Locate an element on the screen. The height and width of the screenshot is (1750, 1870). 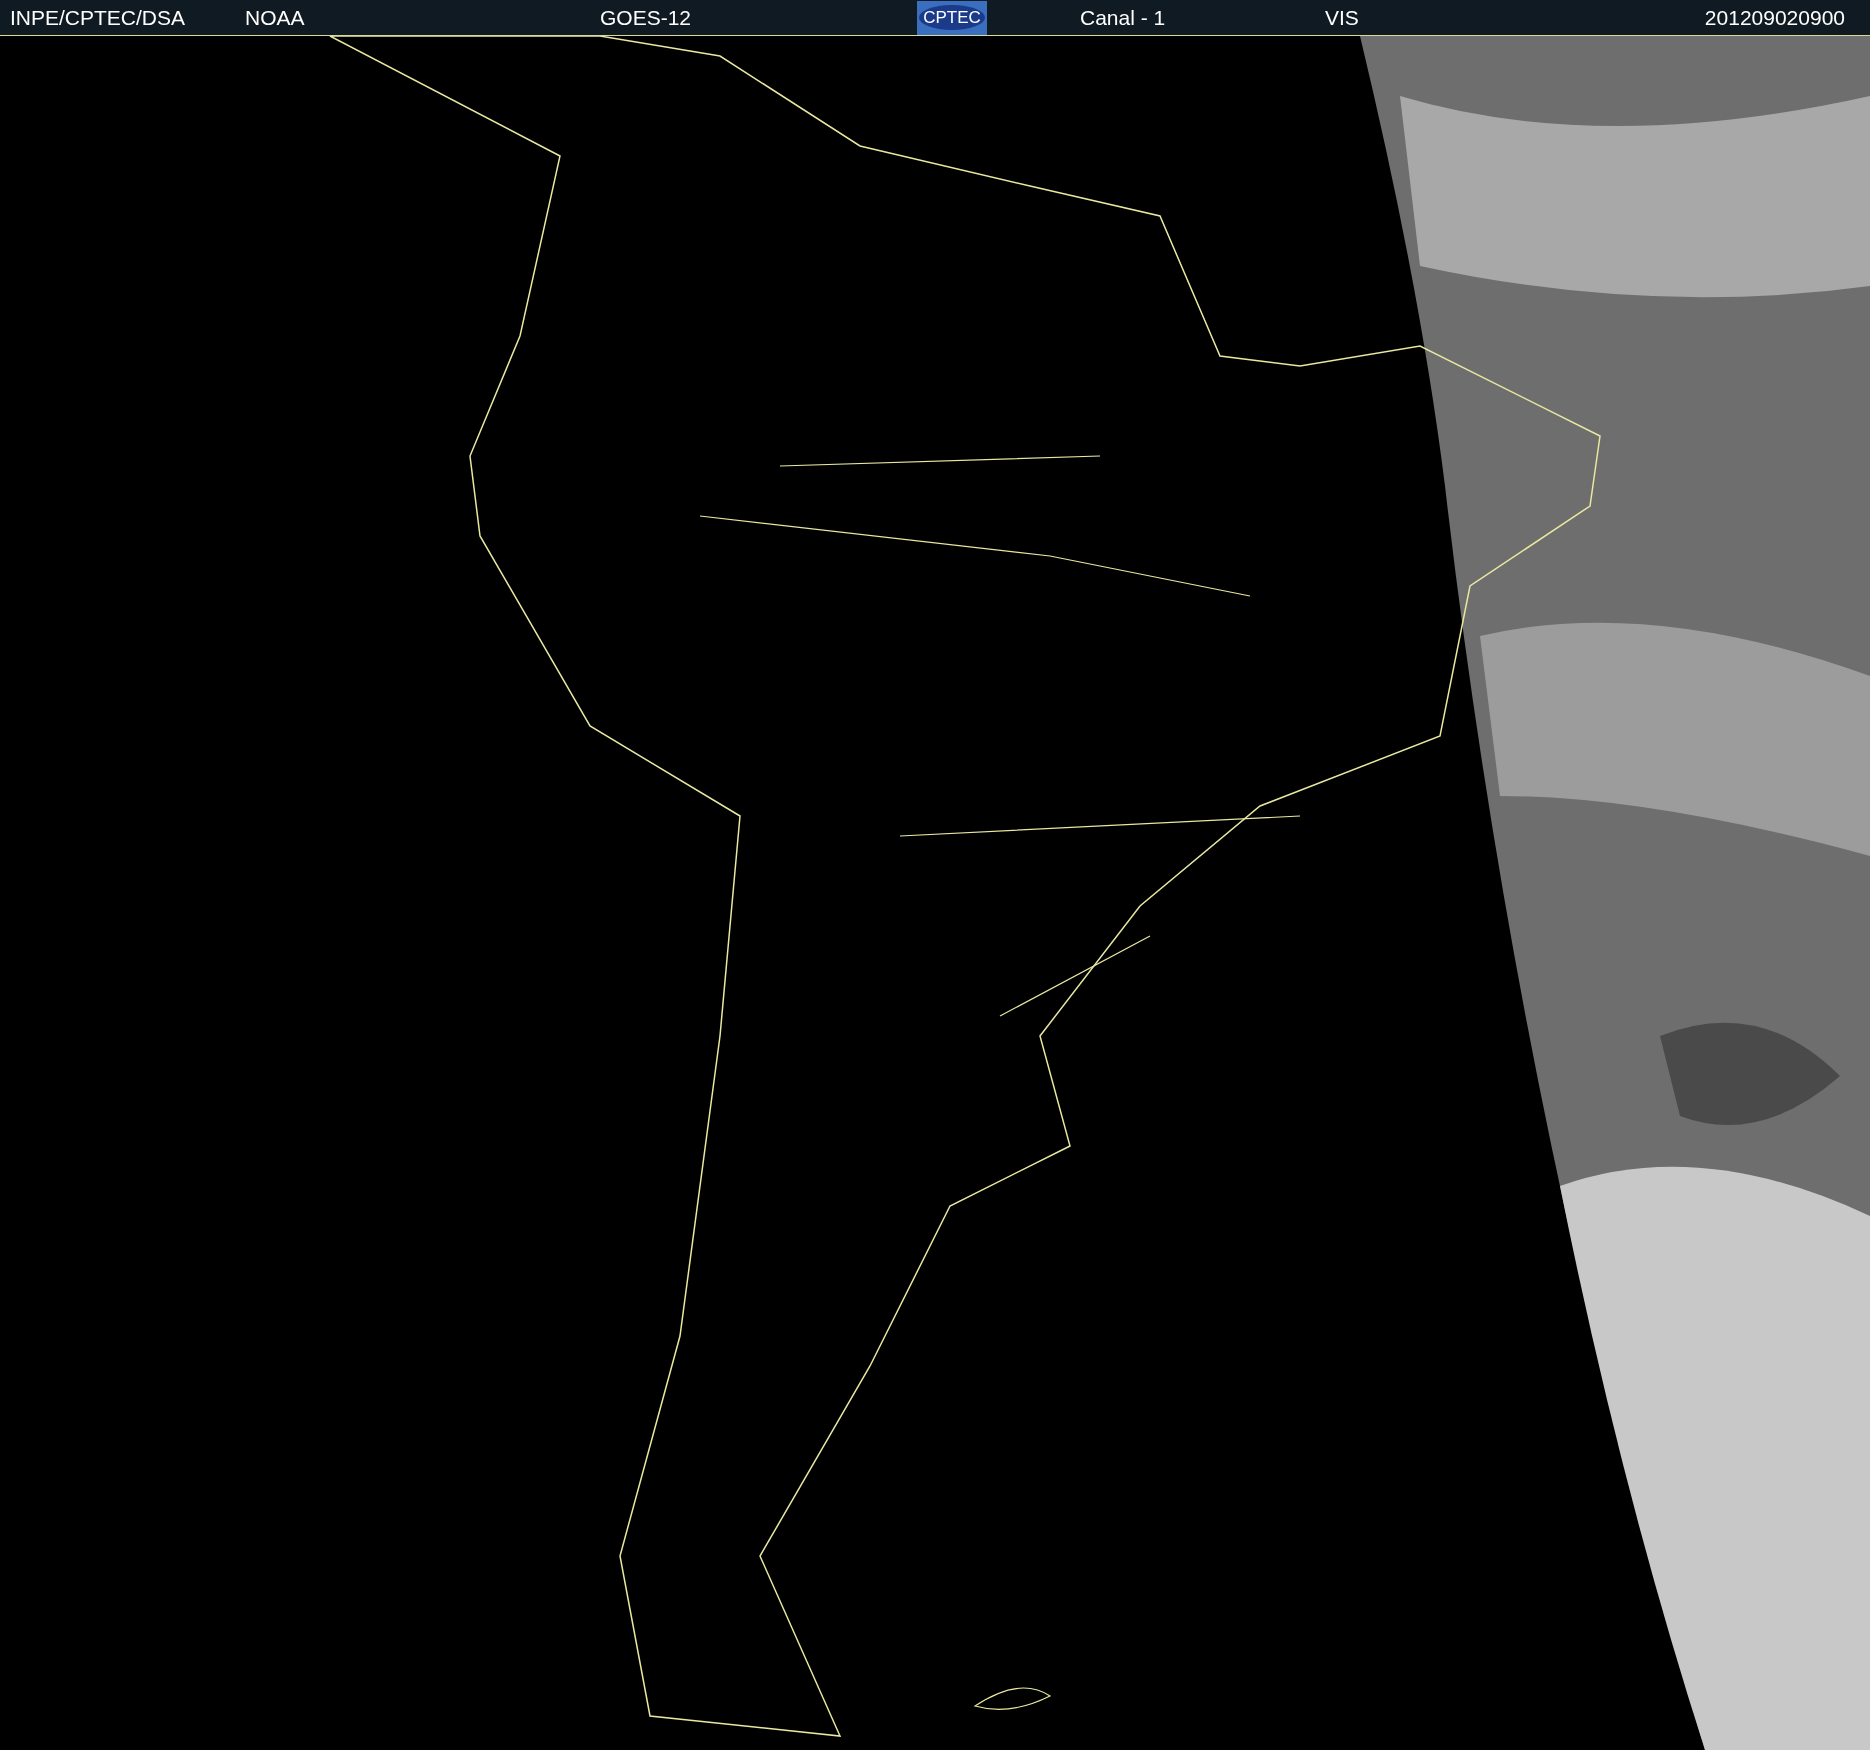
agency-label: NOAA is located at coordinates (275, 17).